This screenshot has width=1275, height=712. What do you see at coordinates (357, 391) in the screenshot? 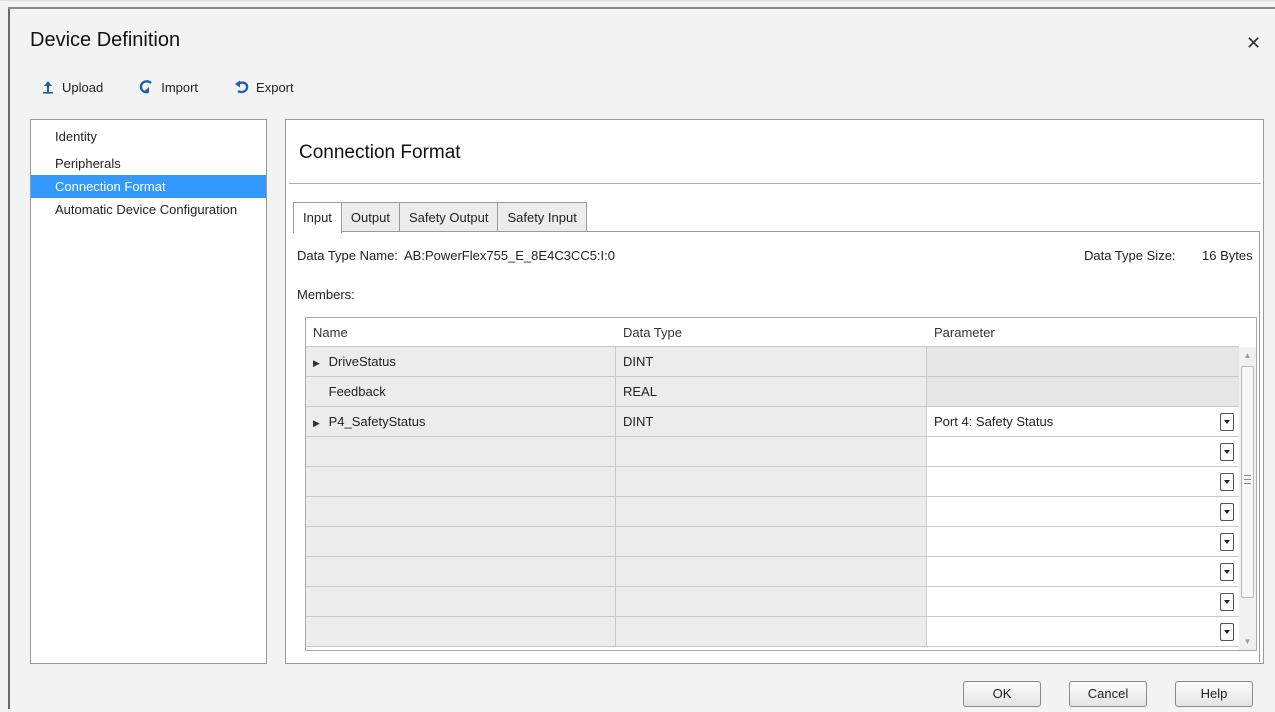
I see `member-name: Feedback` at bounding box center [357, 391].